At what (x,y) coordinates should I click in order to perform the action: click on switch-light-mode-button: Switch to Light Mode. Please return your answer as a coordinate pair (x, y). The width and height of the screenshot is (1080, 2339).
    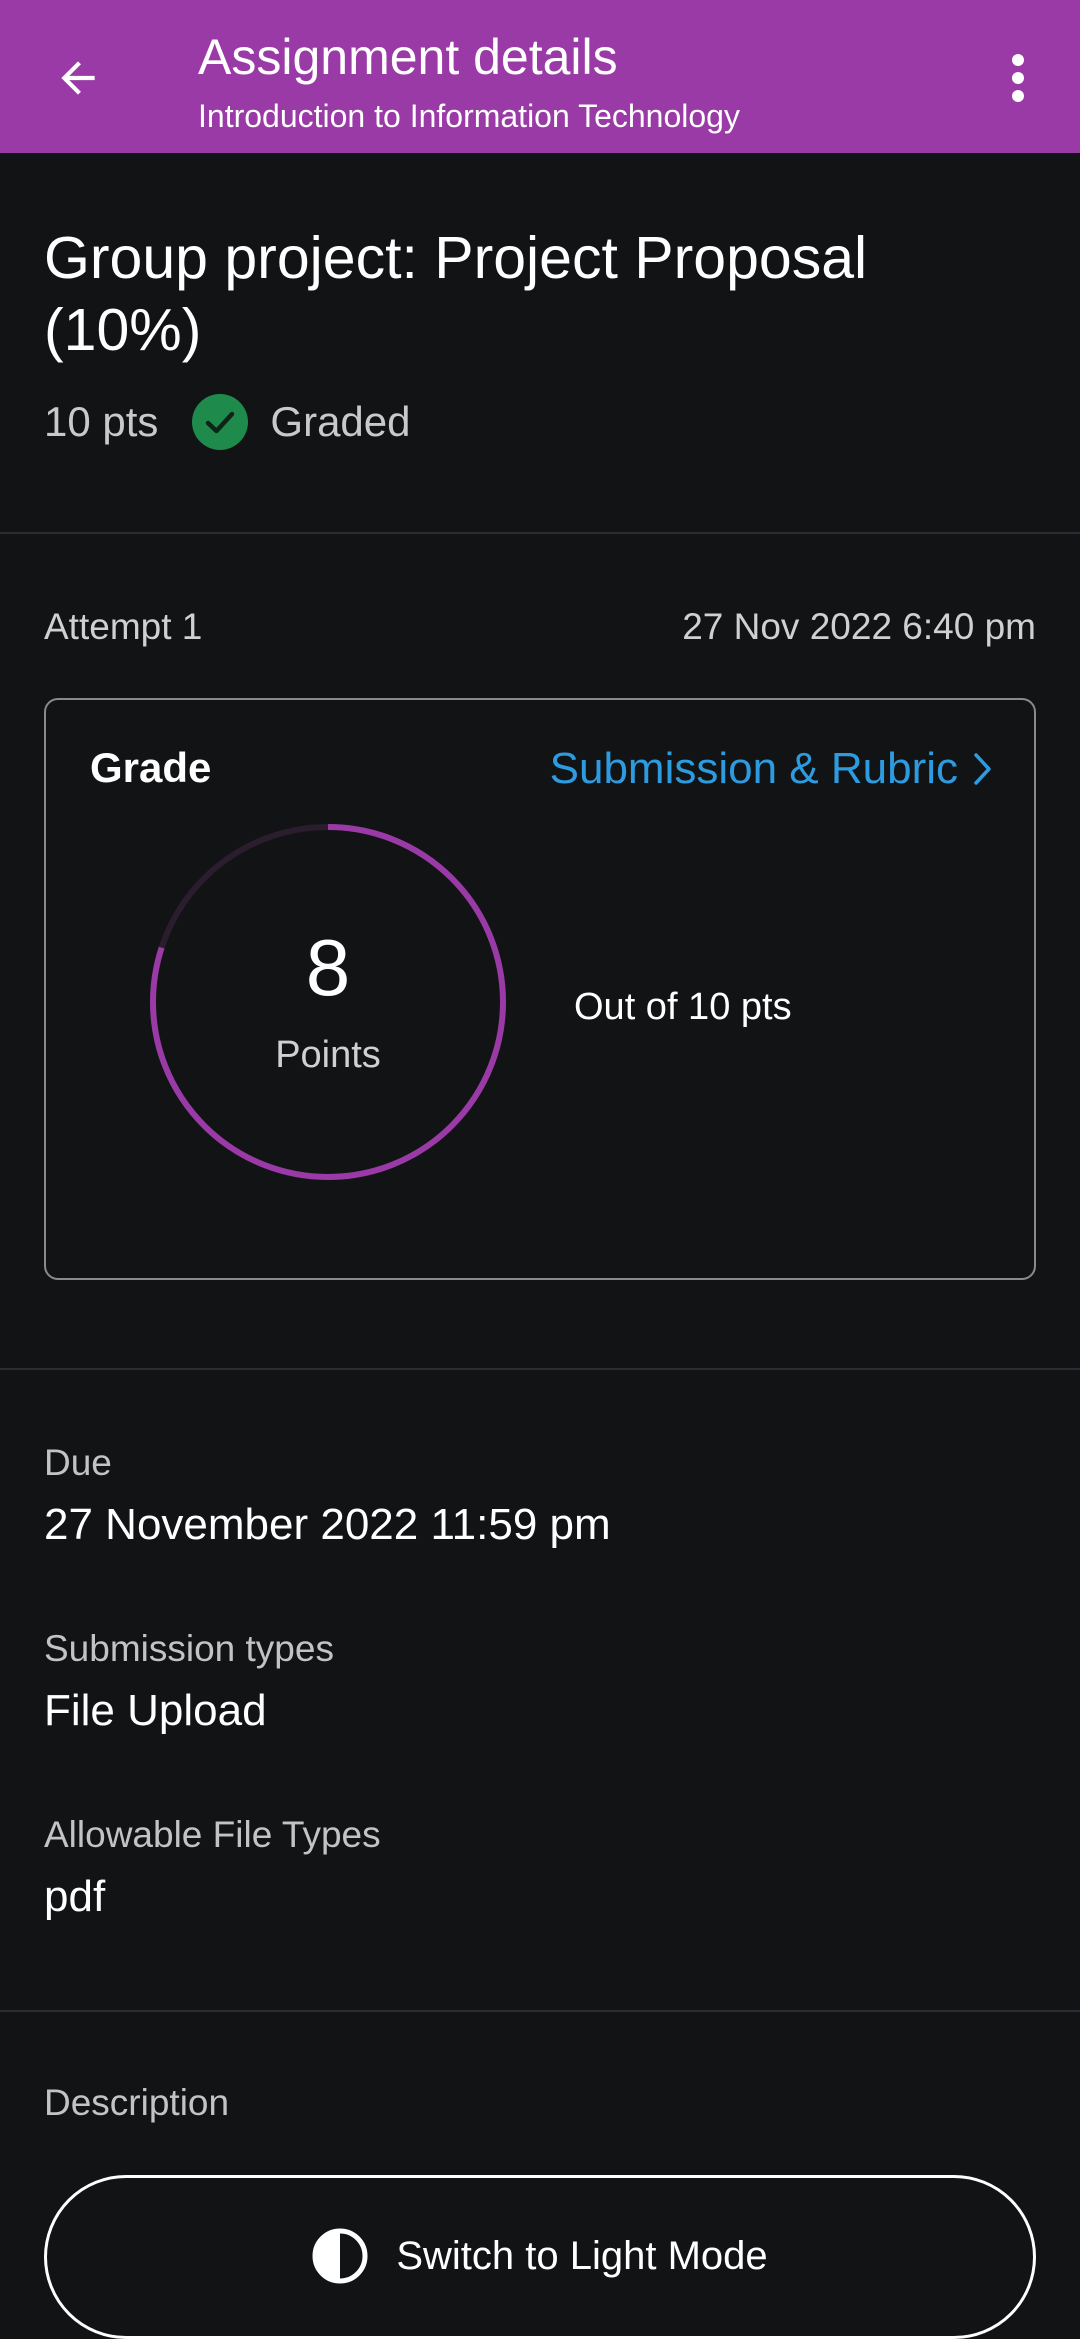
    Looking at the image, I should click on (540, 2257).